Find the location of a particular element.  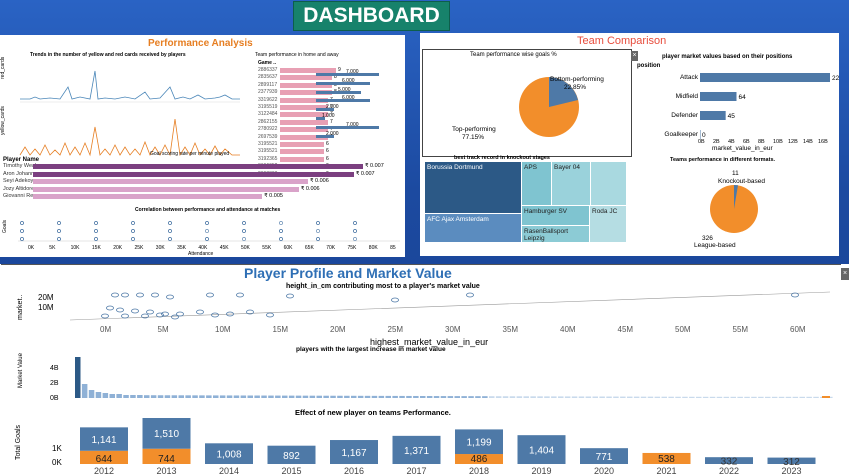

blue-value: 1,510 is located at coordinates (166, 434).